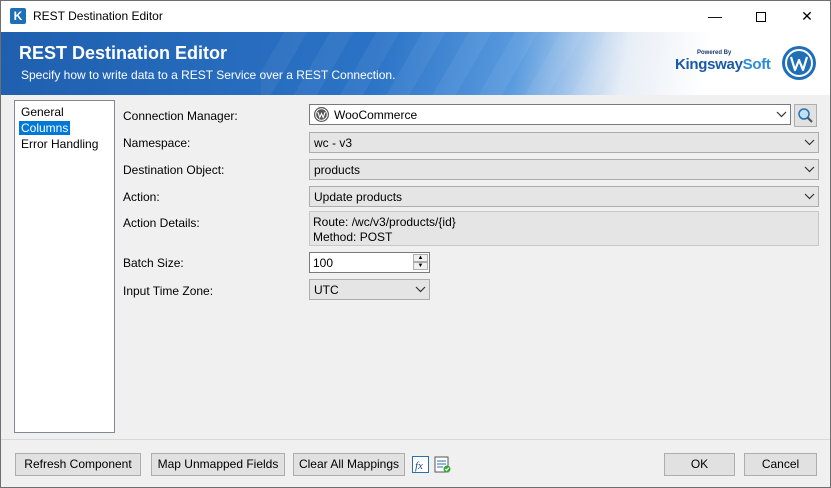 This screenshot has height=488, width=831. Describe the element at coordinates (323, 263) in the screenshot. I see `batch-size-value: 100` at that location.